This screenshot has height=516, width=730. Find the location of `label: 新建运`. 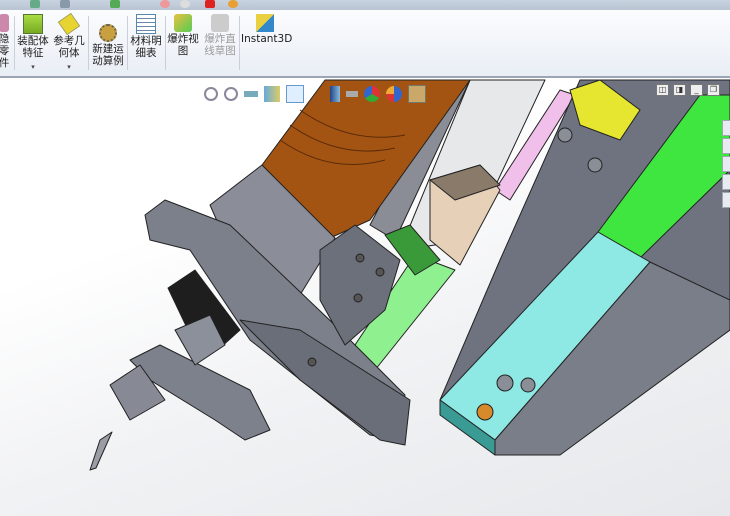

label: 新建运 is located at coordinates (108, 49).